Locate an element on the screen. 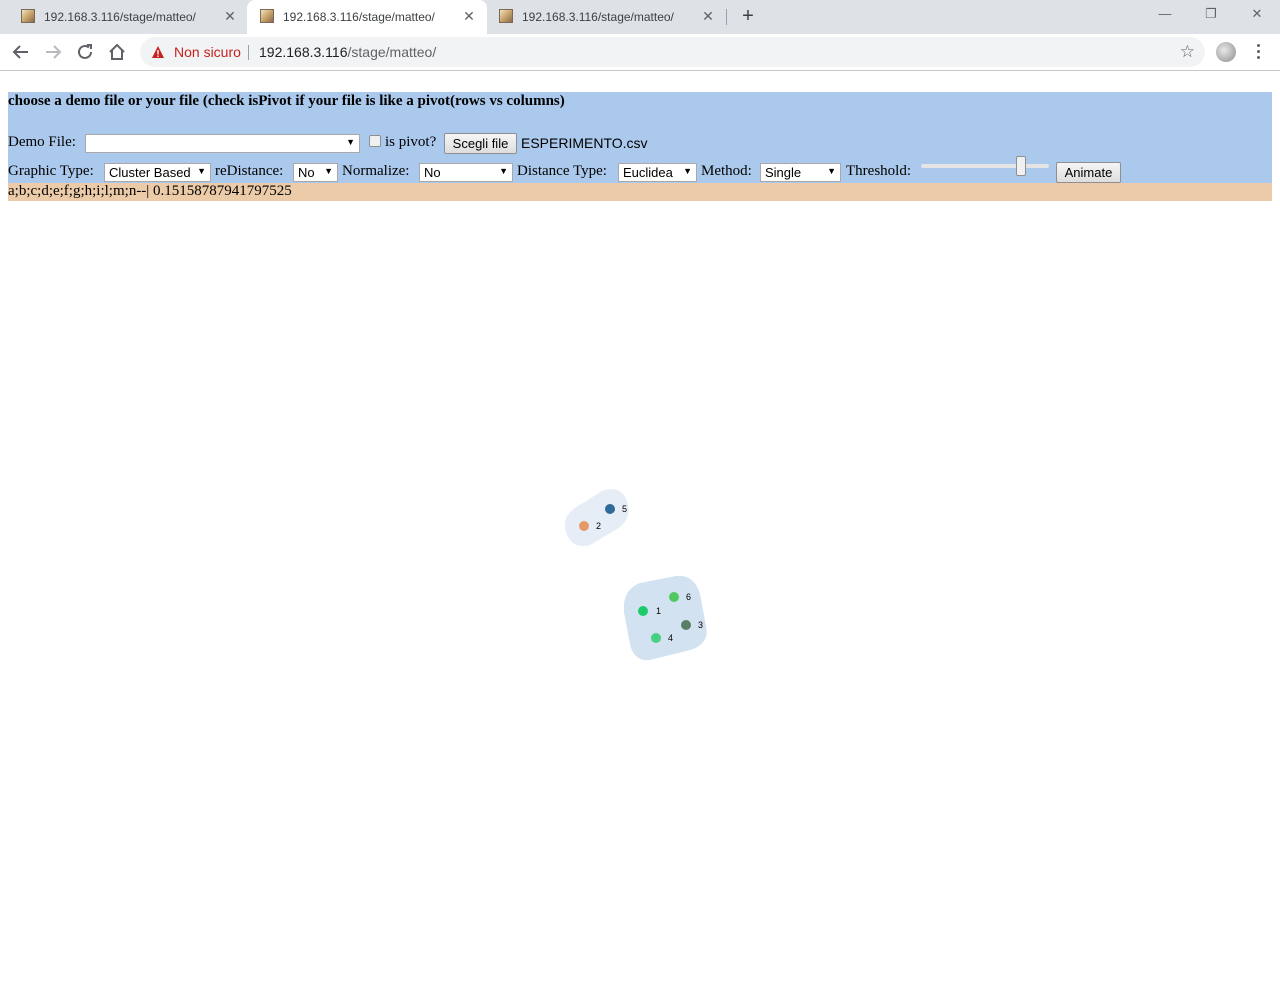 The height and width of the screenshot is (984, 1280). back-arrow-icon is located at coordinates (21, 52).